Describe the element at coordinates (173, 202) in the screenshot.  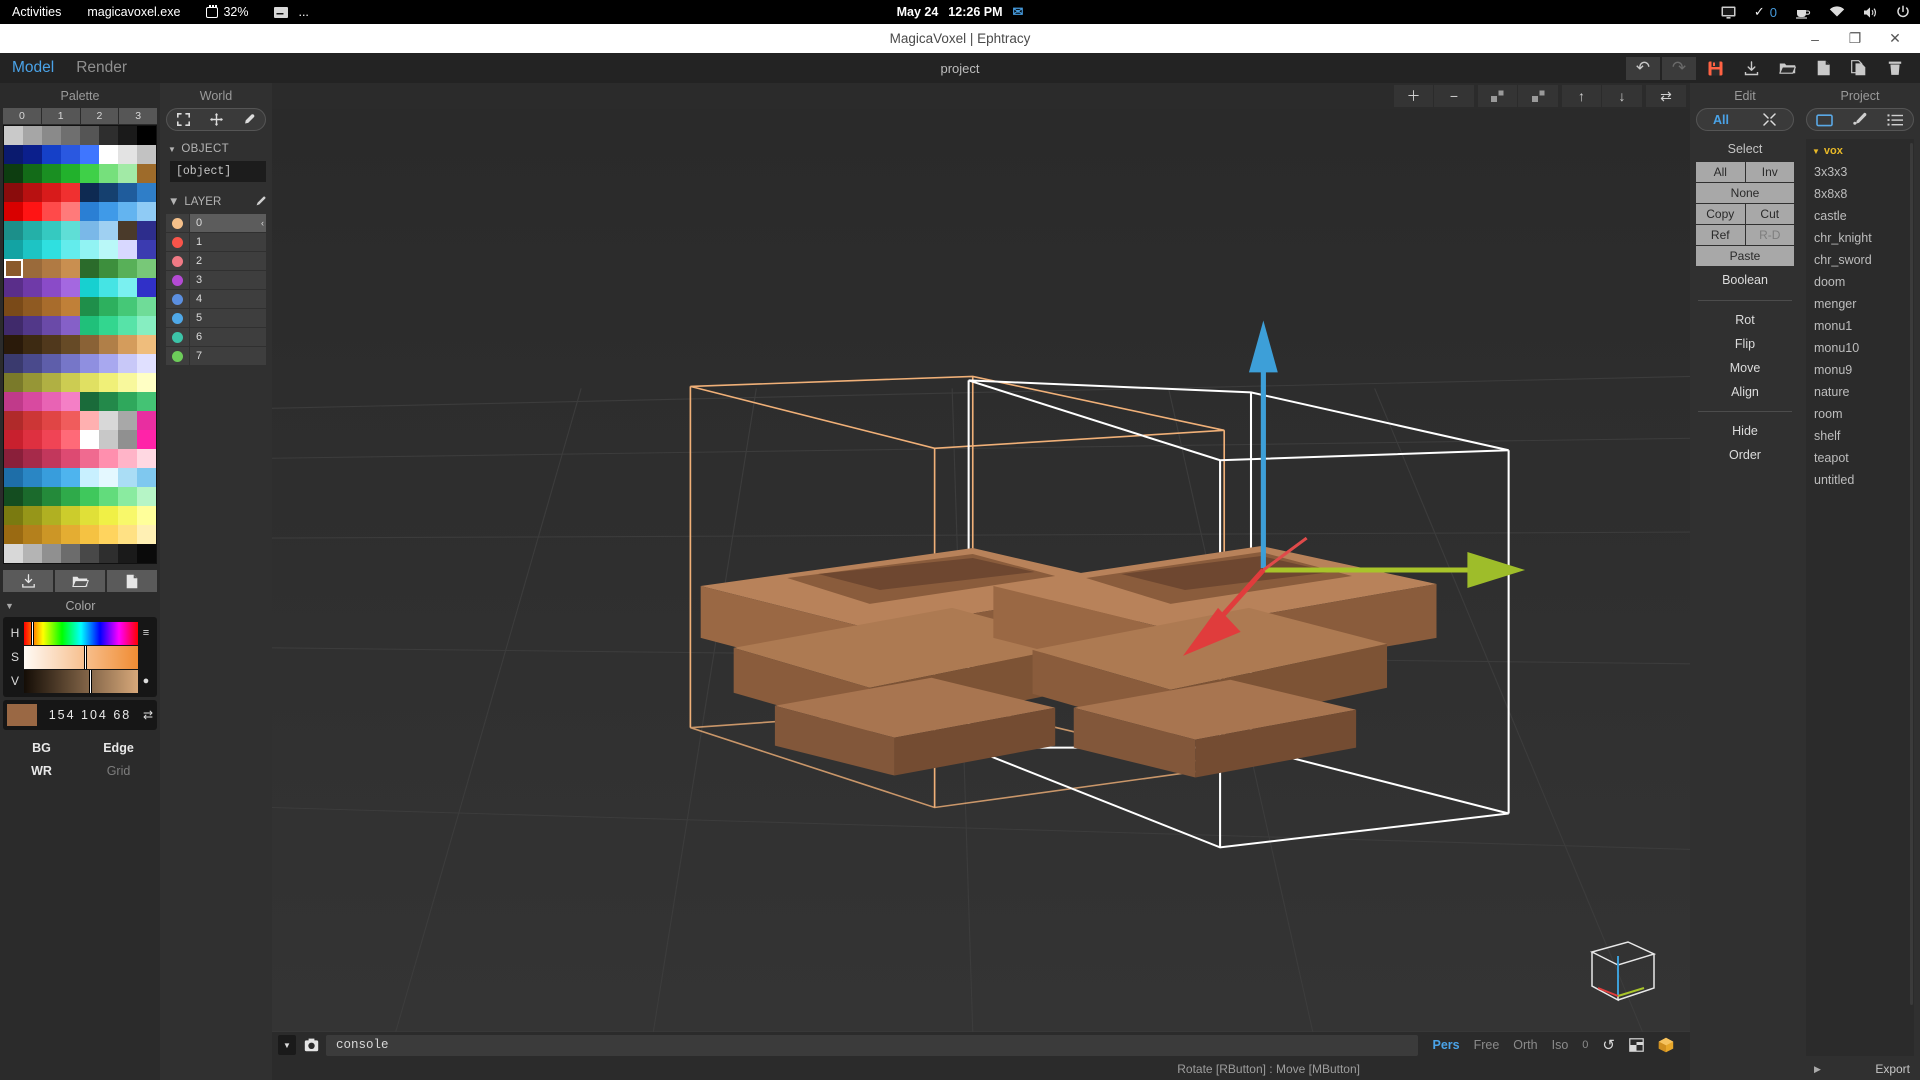
I see `layer-collapse-icon: ▼` at that location.